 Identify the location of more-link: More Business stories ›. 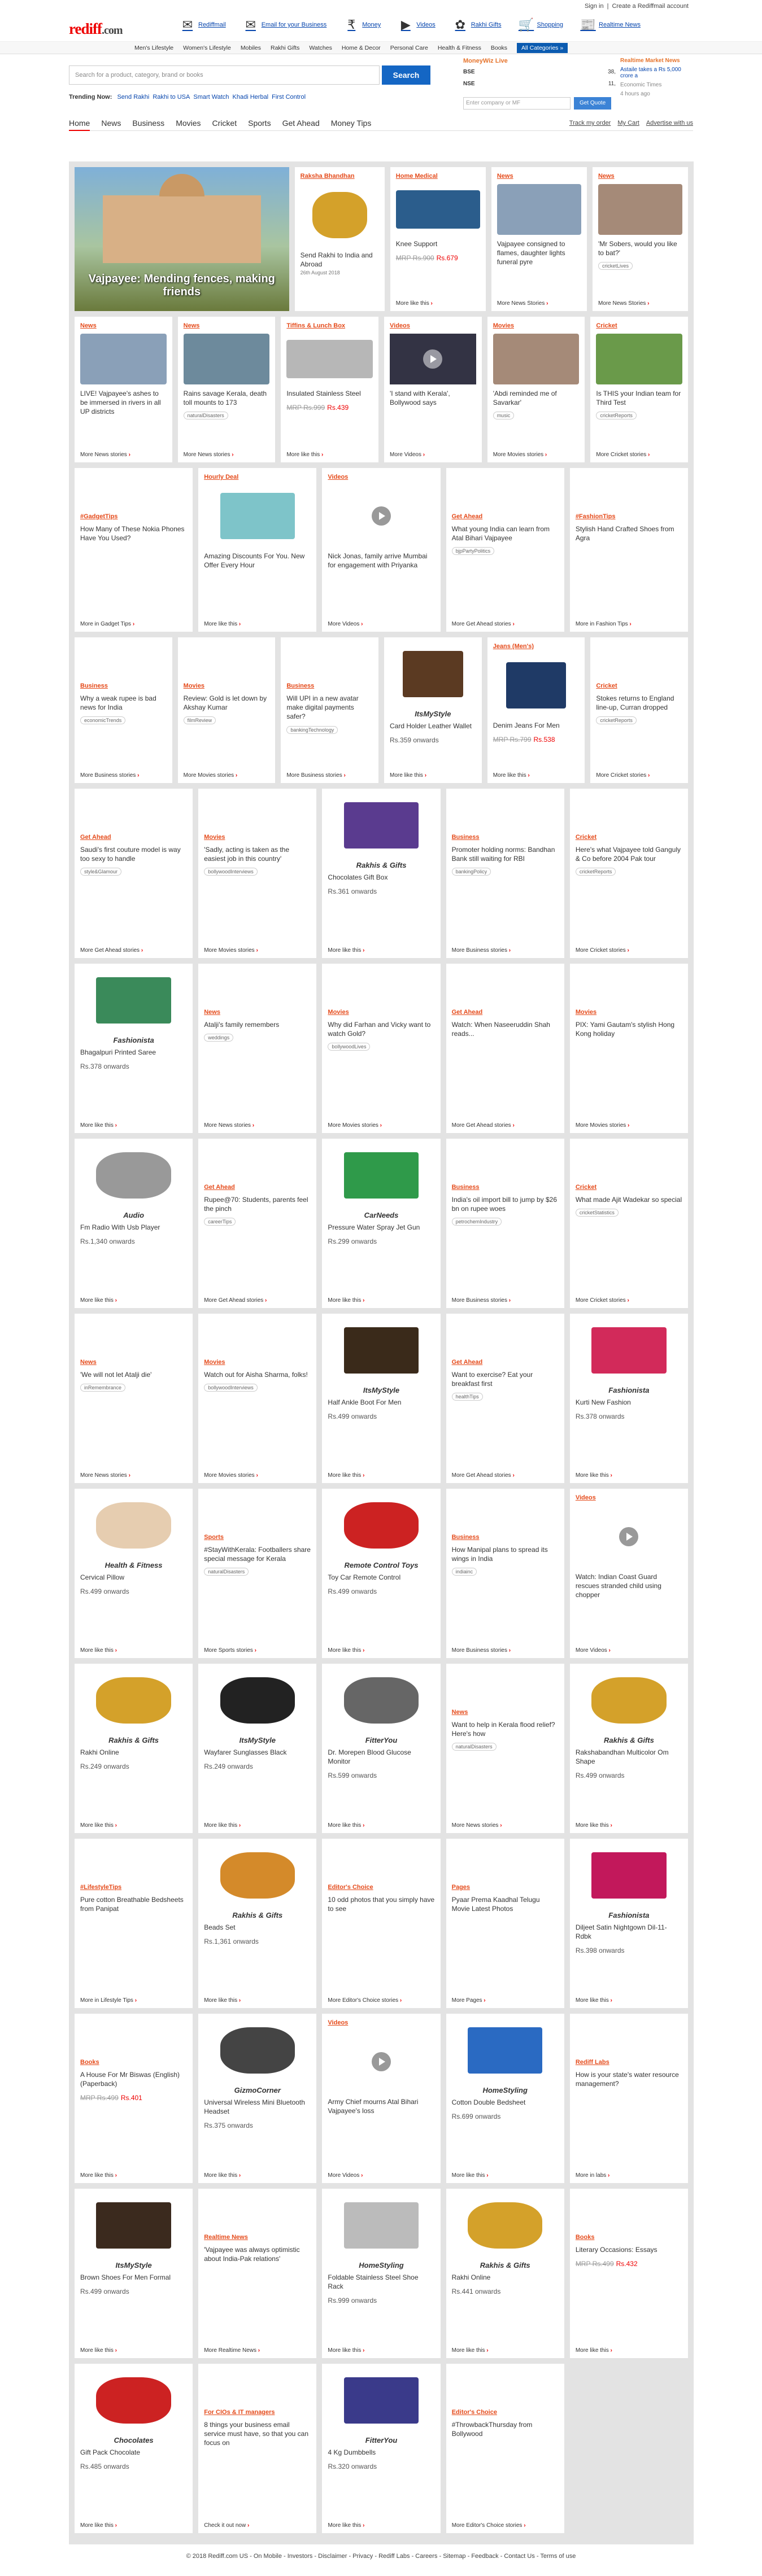
(481, 951).